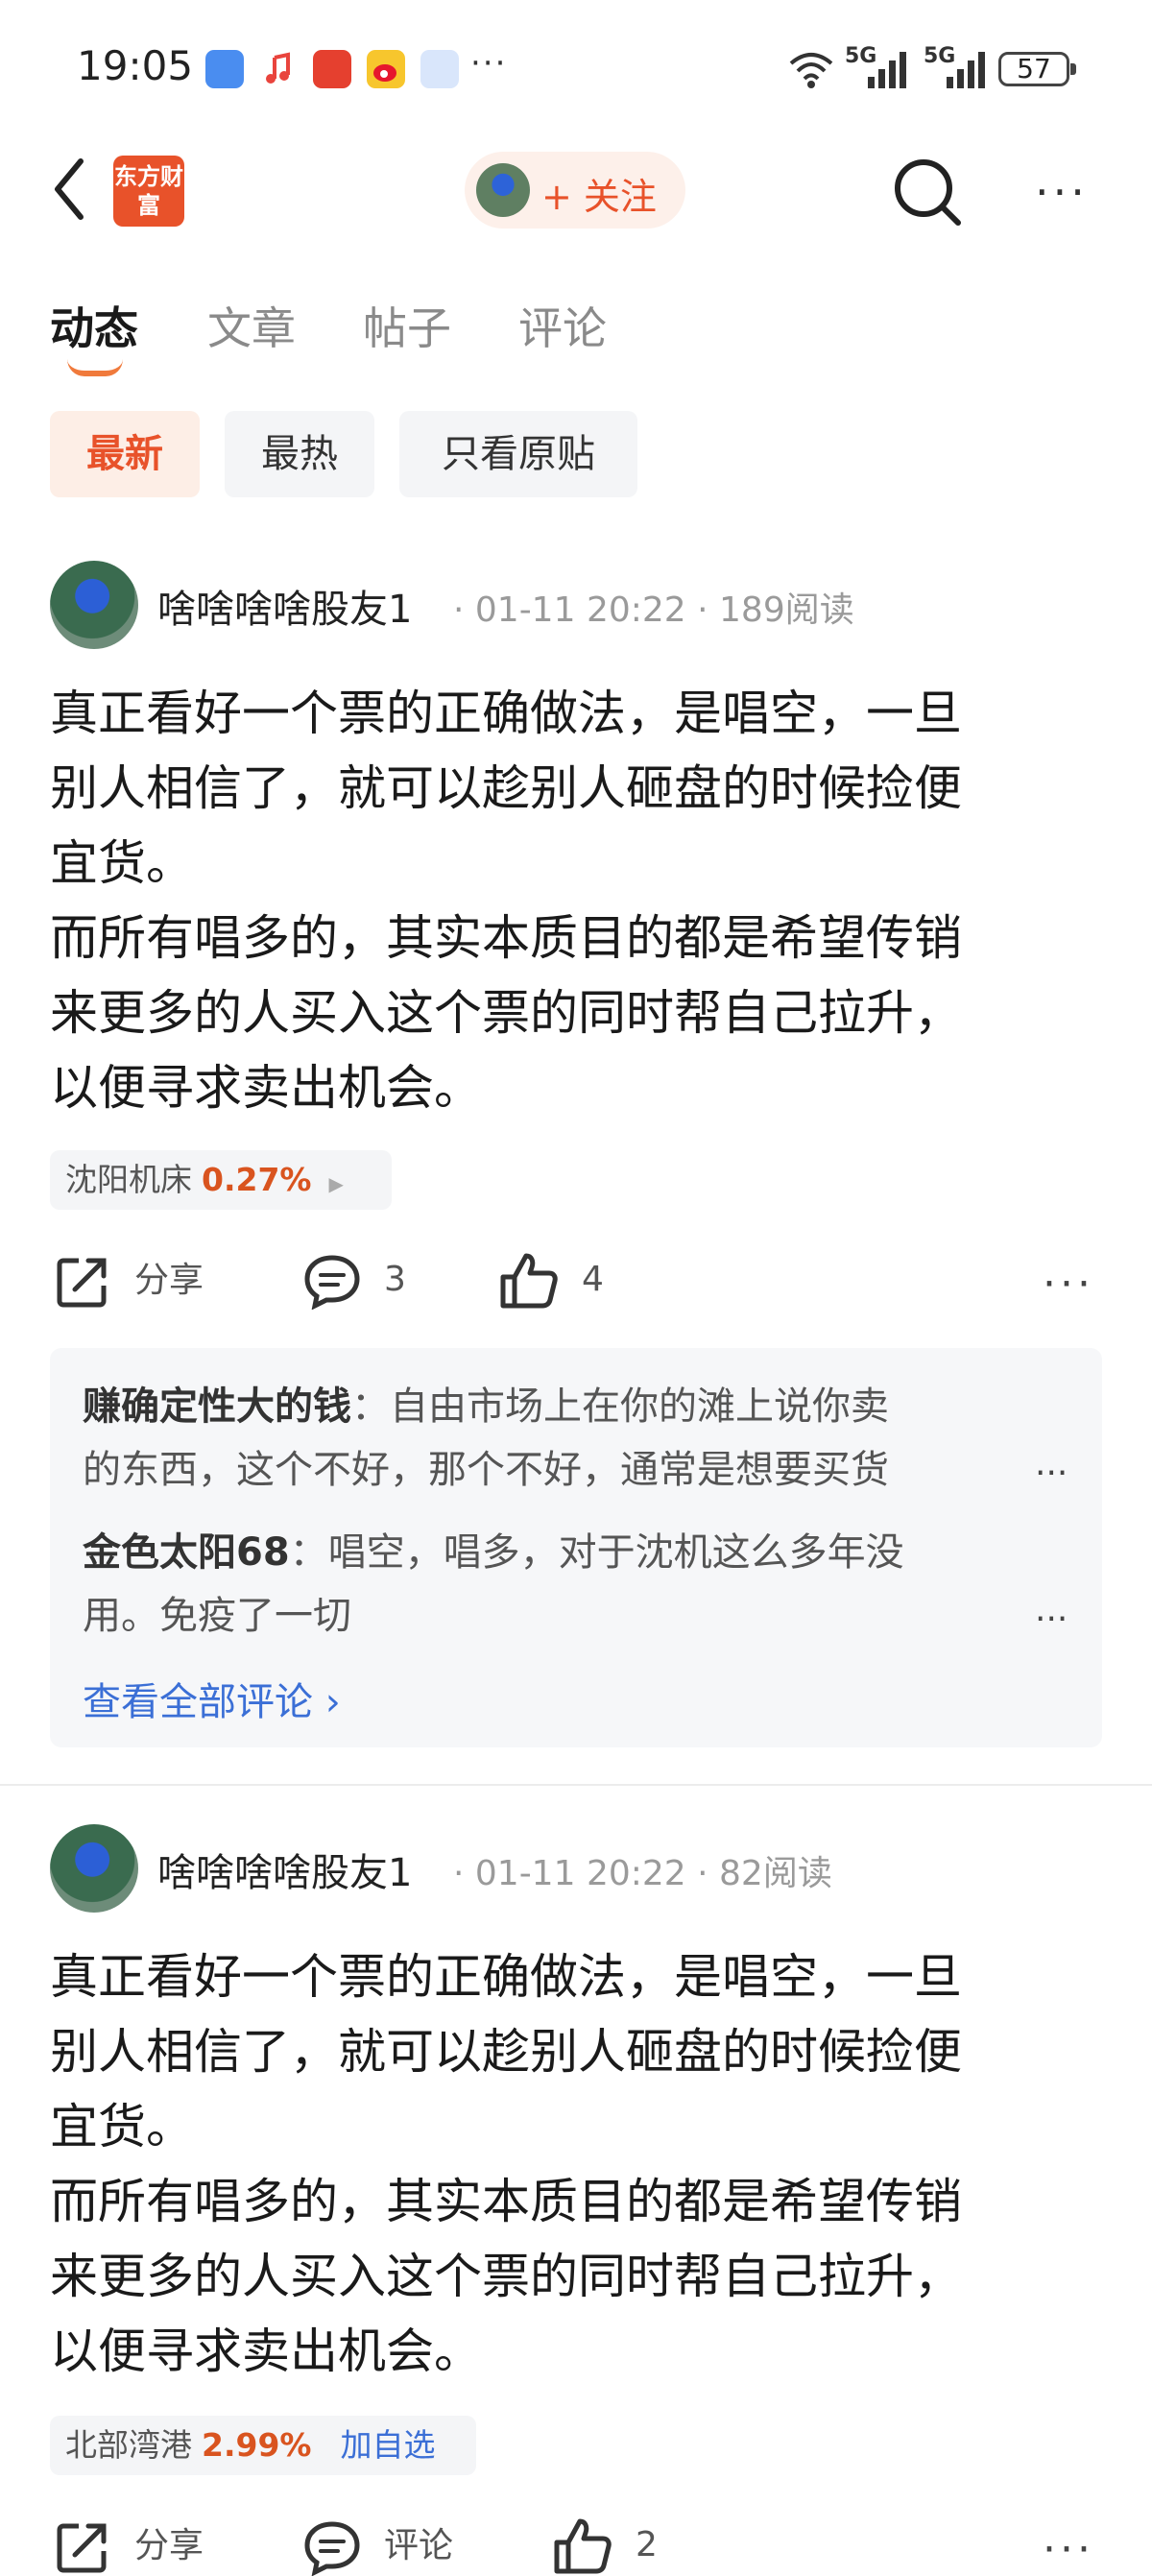 The width and height of the screenshot is (1152, 2576). Describe the element at coordinates (299, 454) in the screenshot. I see `filter-hottest: 最热` at that location.